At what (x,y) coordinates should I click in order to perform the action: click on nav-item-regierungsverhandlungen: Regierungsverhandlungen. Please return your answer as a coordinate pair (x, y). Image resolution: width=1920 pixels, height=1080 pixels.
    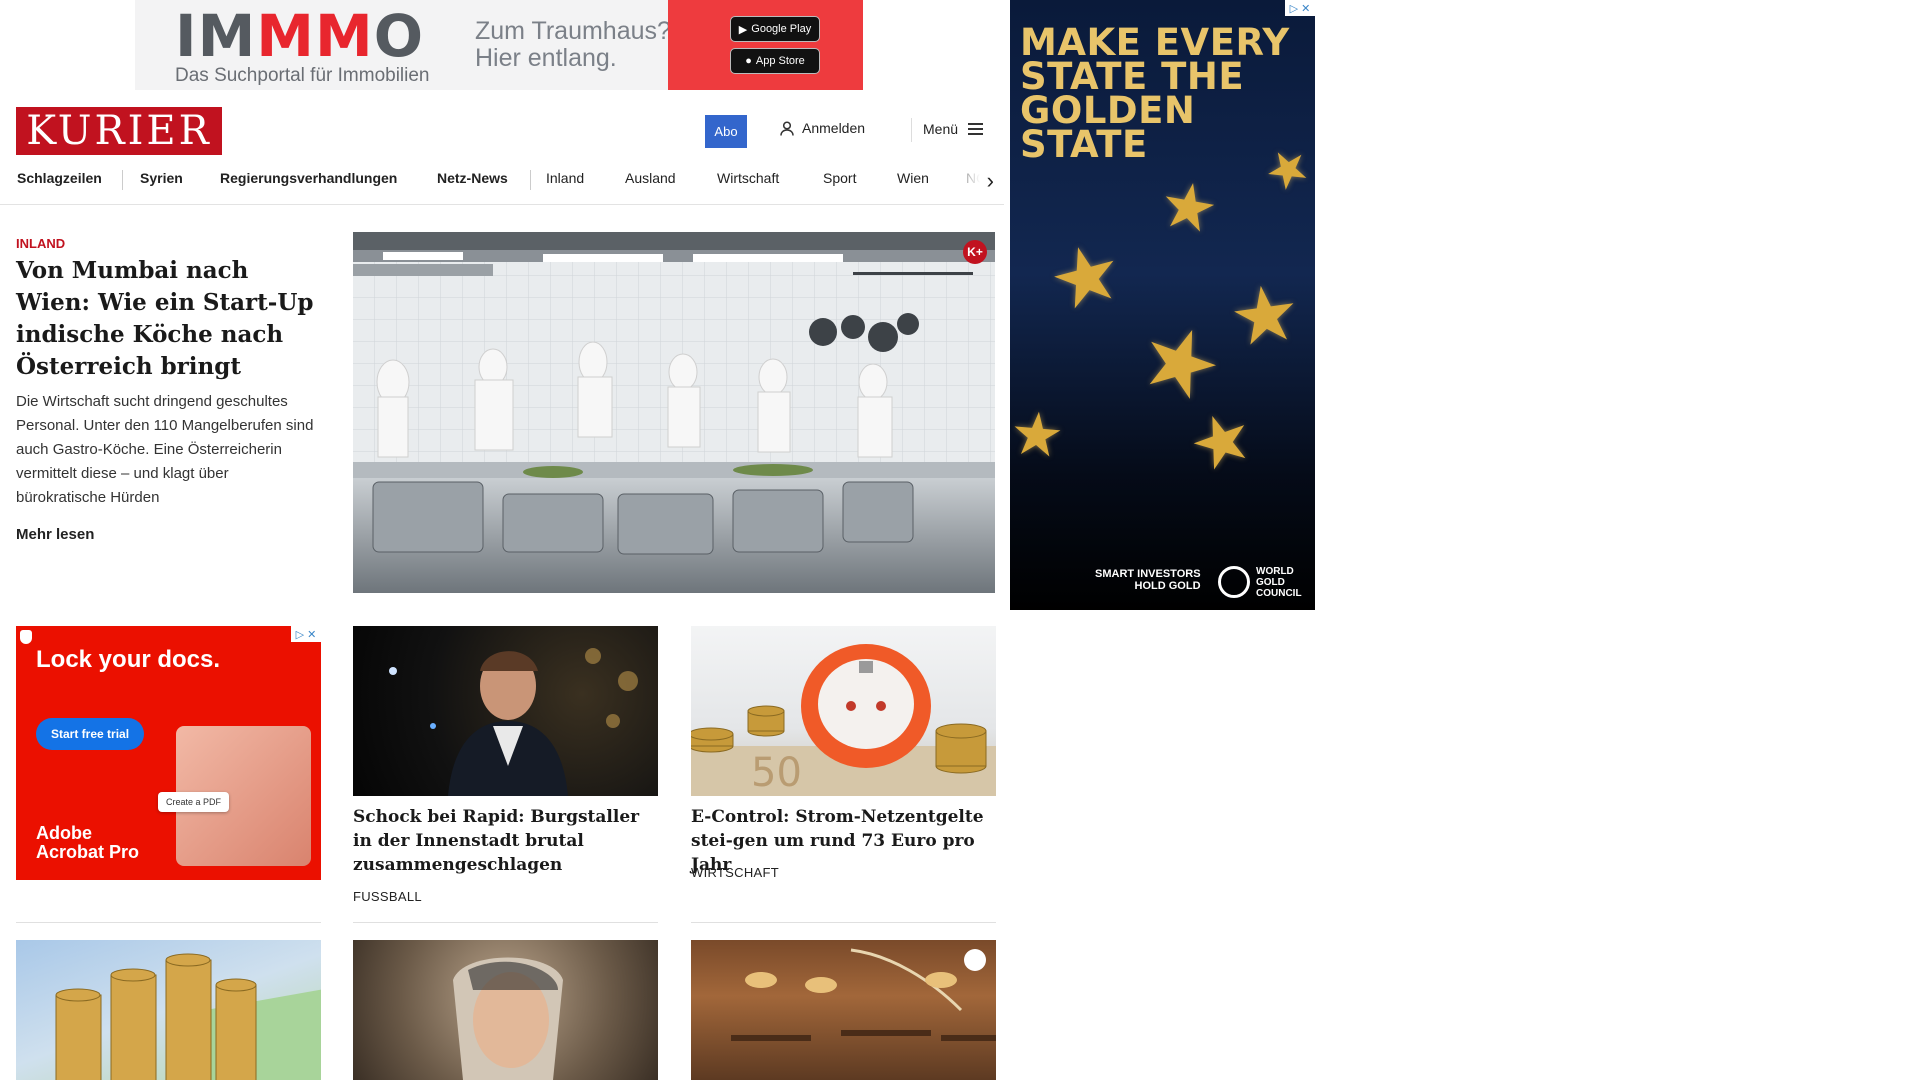
    Looking at the image, I should click on (308, 178).